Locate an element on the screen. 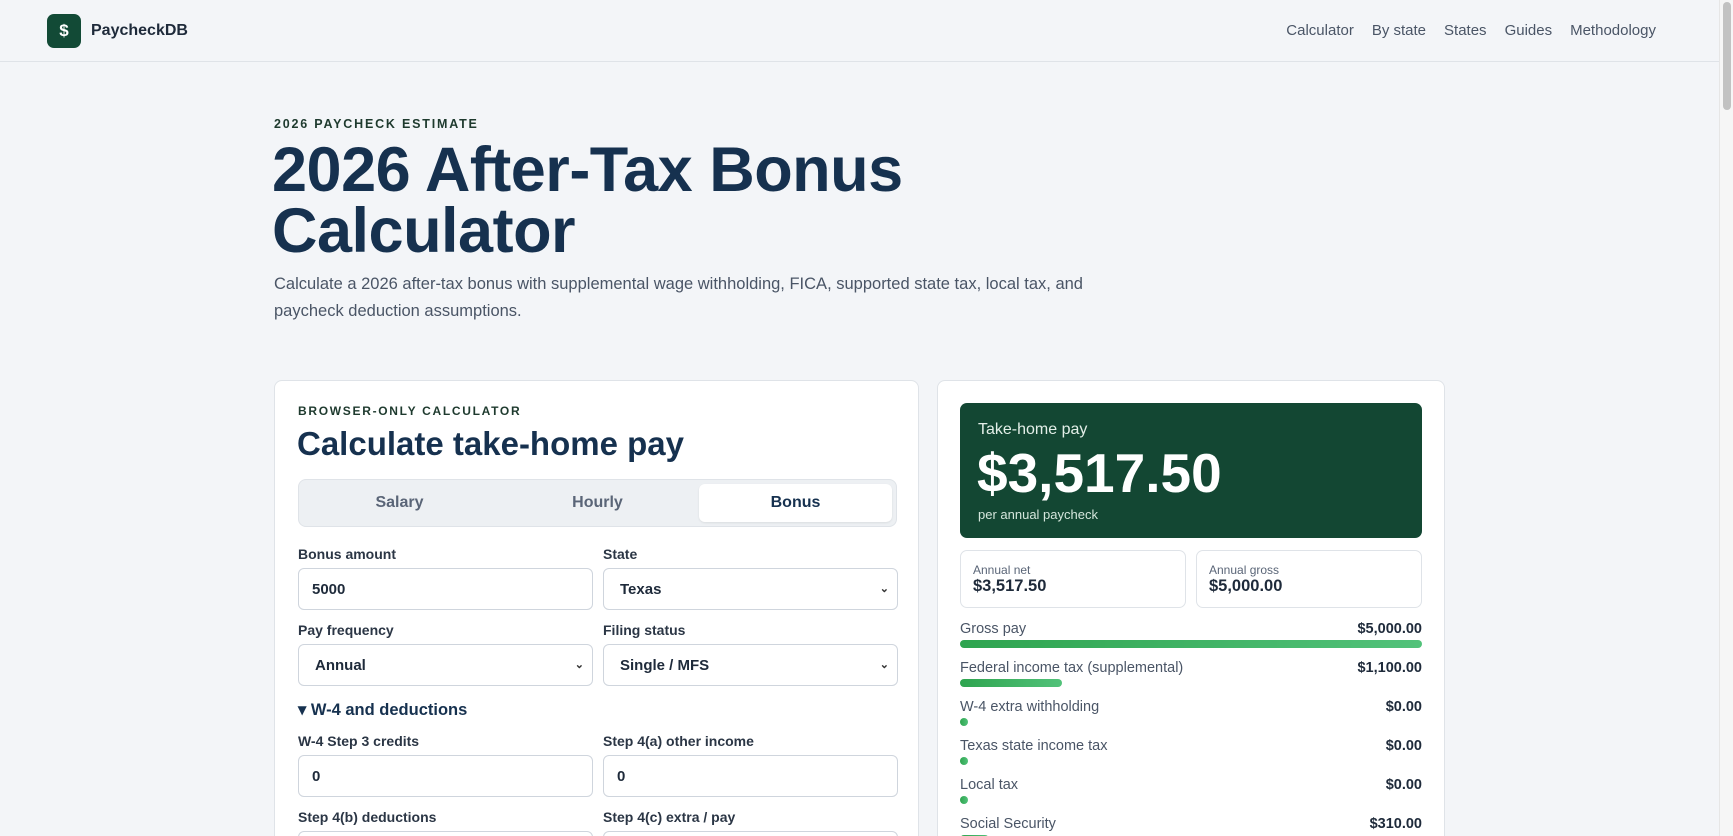  w4-deductions-toggle: ▾ W-4 and deductions is located at coordinates (382, 710).